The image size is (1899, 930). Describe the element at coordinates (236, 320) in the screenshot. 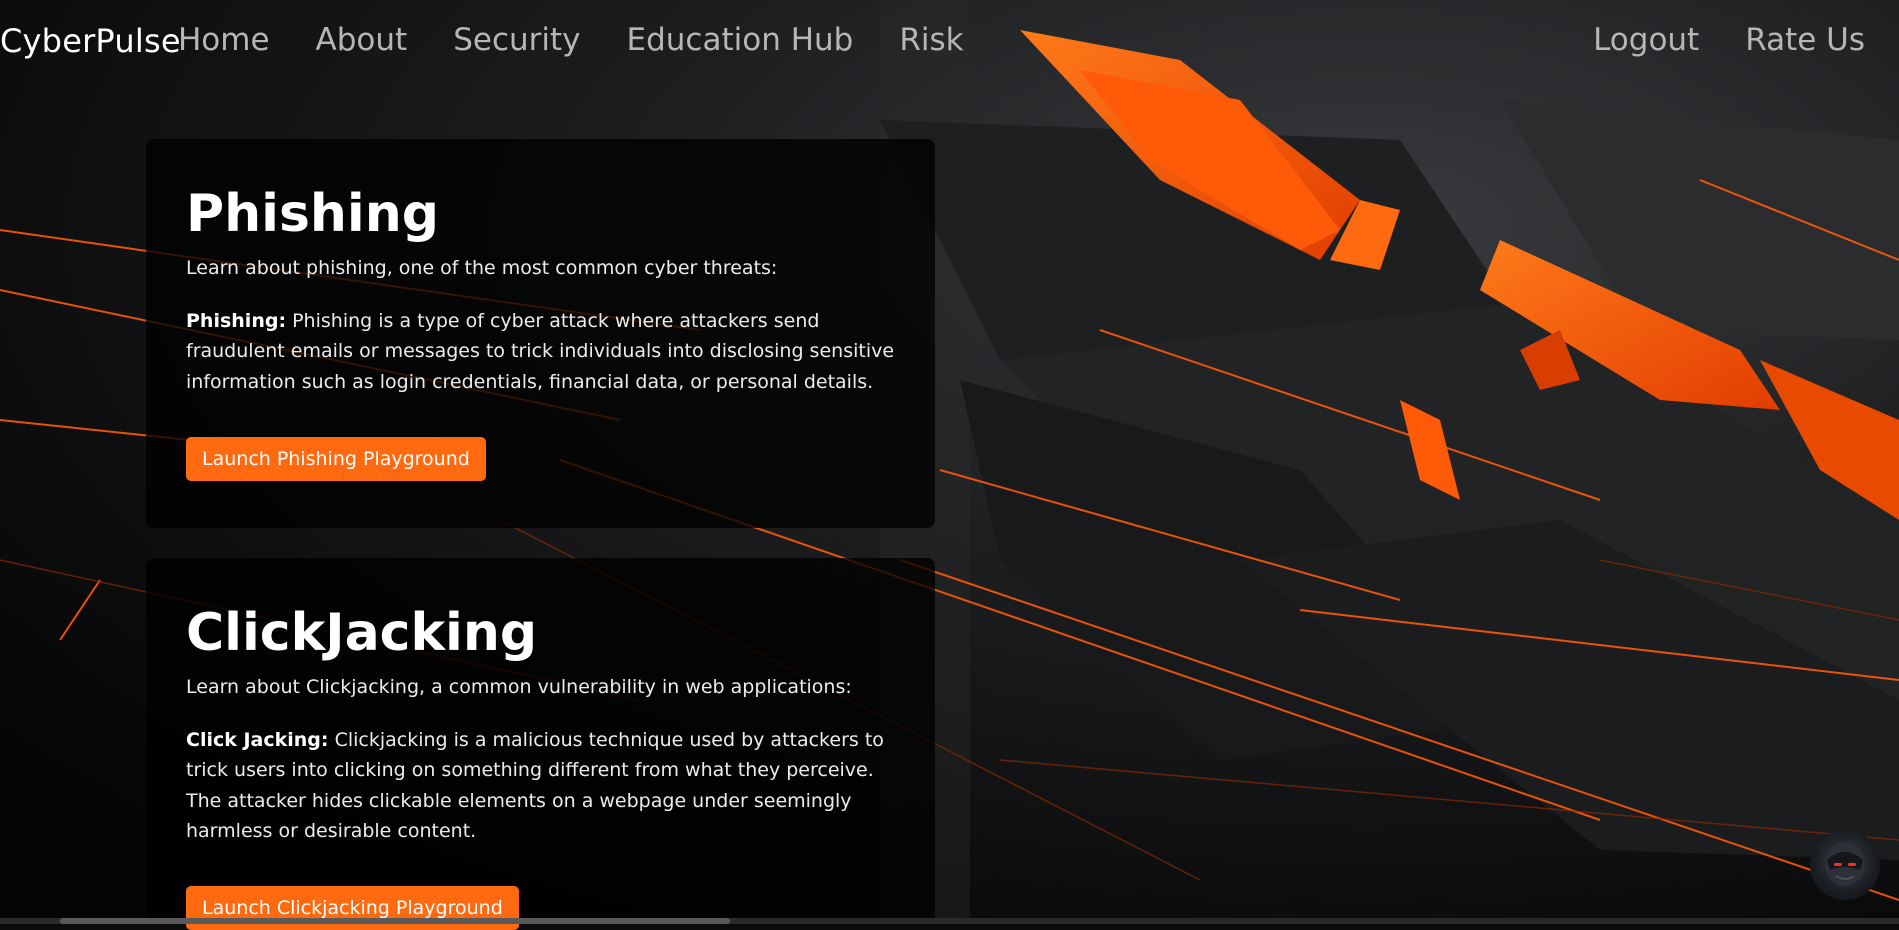

I see `term-label: Phishing:` at that location.